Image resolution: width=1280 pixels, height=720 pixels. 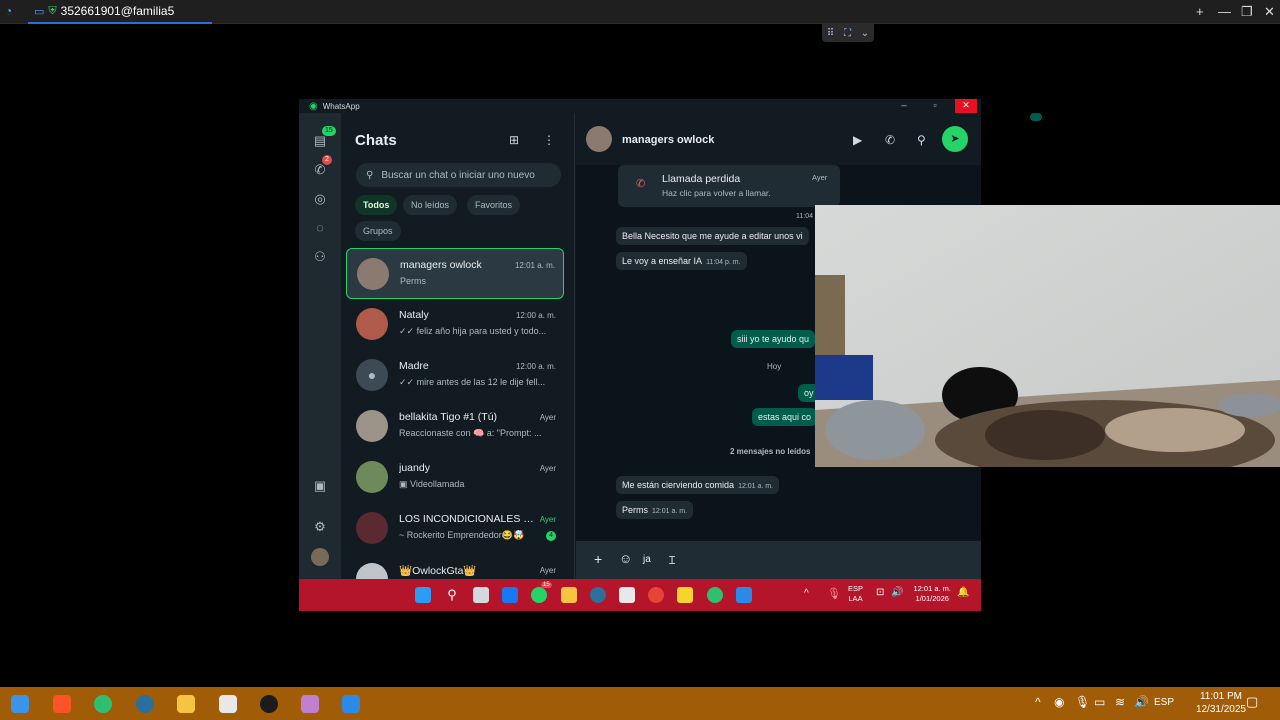 I want to click on add-tab-button: +, so click(x=1200, y=11).